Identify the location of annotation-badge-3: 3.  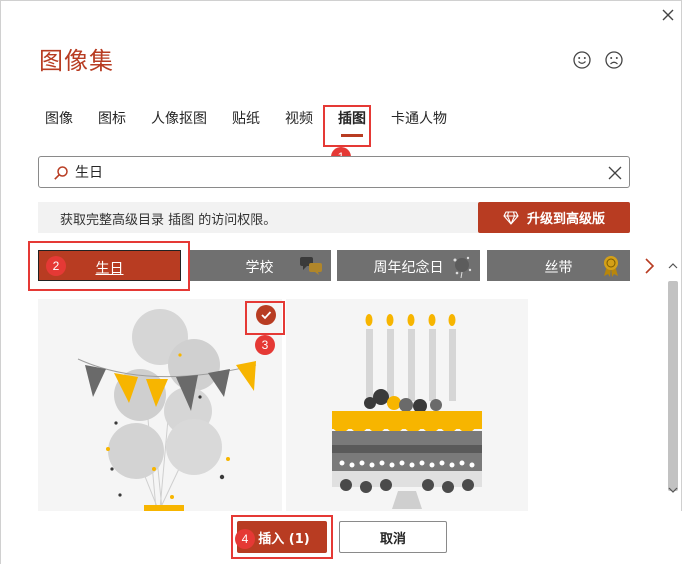
(265, 345).